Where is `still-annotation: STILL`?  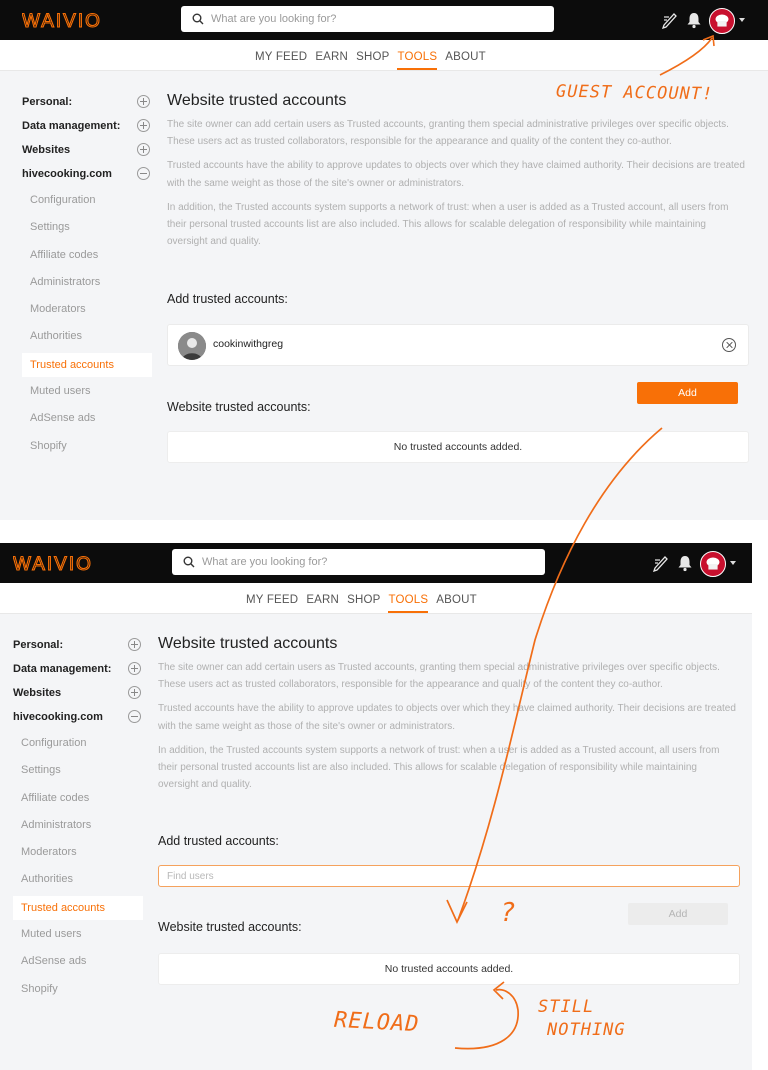
still-annotation: STILL is located at coordinates (566, 1007).